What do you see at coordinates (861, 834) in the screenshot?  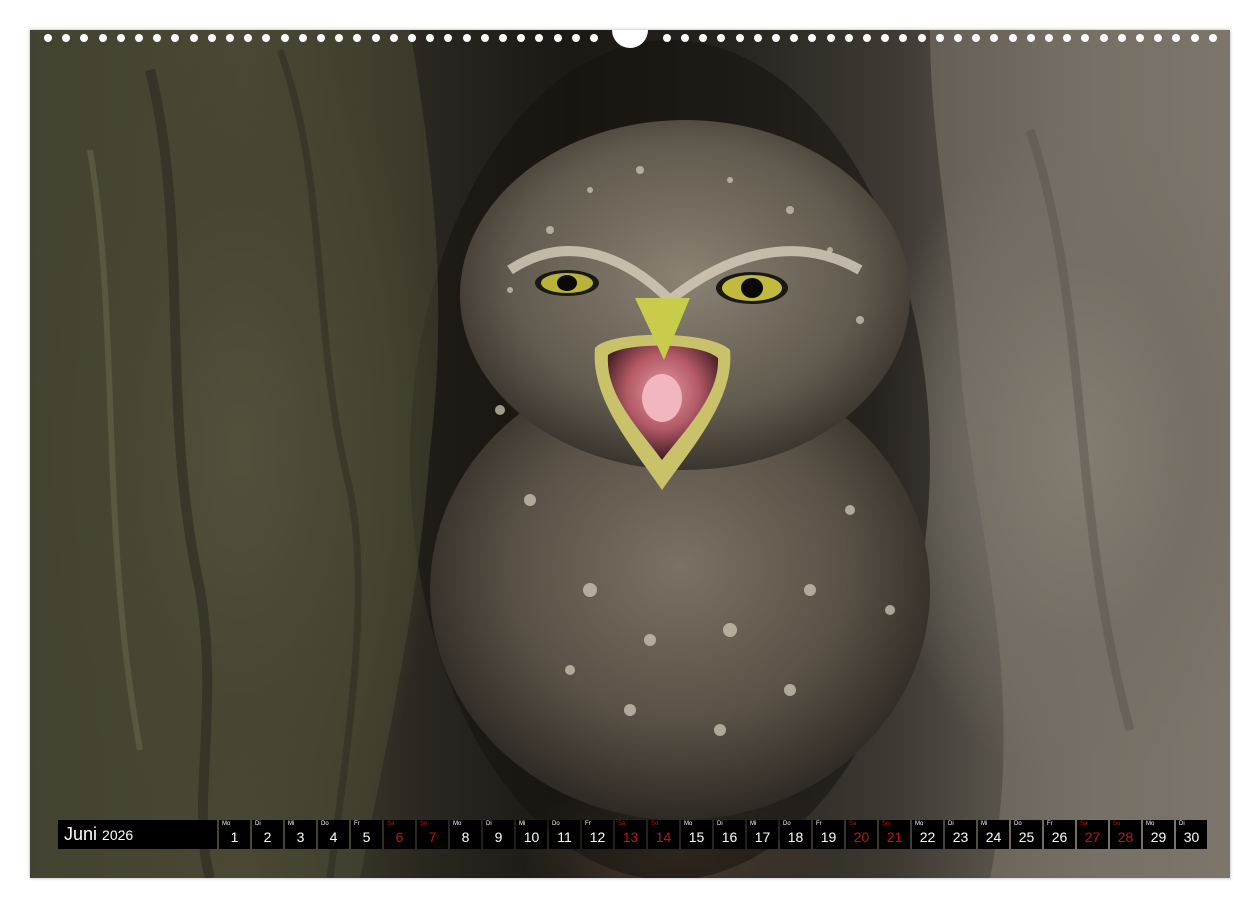 I see `calendar-day-cell: Sa 20` at bounding box center [861, 834].